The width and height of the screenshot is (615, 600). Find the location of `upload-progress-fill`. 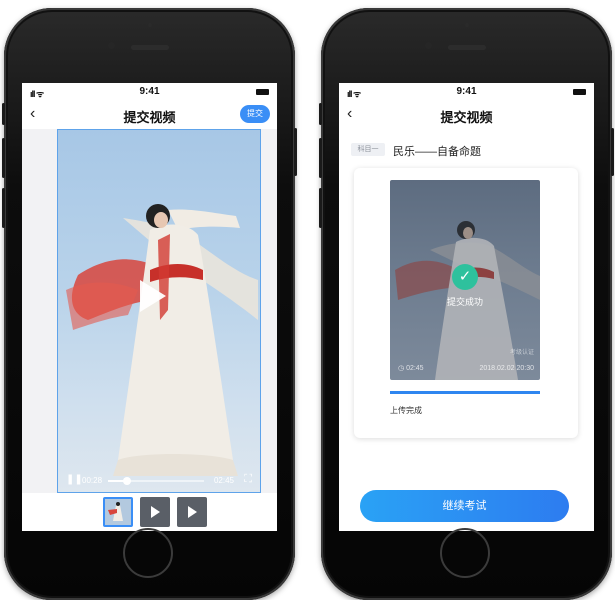

upload-progress-fill is located at coordinates (465, 392).